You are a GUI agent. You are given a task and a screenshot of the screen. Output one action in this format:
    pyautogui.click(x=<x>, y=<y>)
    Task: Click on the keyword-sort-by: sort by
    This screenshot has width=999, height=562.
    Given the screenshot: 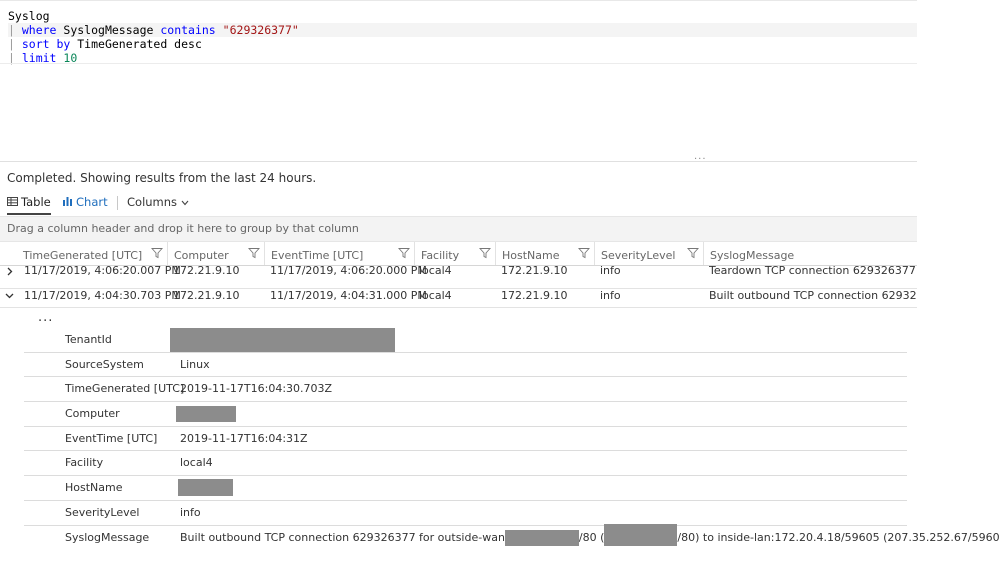 What is the action you would take?
    pyautogui.click(x=46, y=44)
    